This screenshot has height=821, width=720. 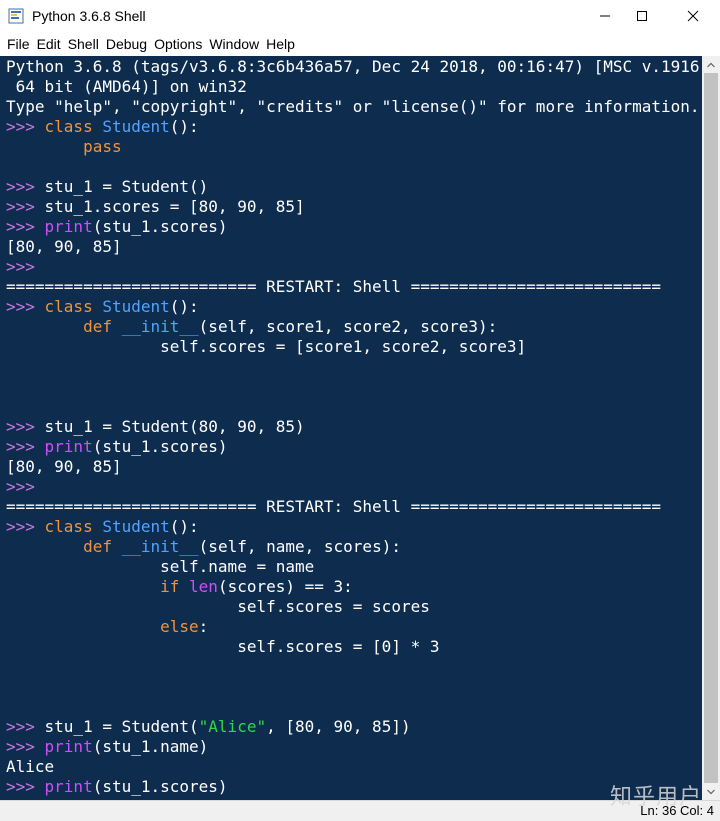 I want to click on python-app-icon, so click(x=16, y=16).